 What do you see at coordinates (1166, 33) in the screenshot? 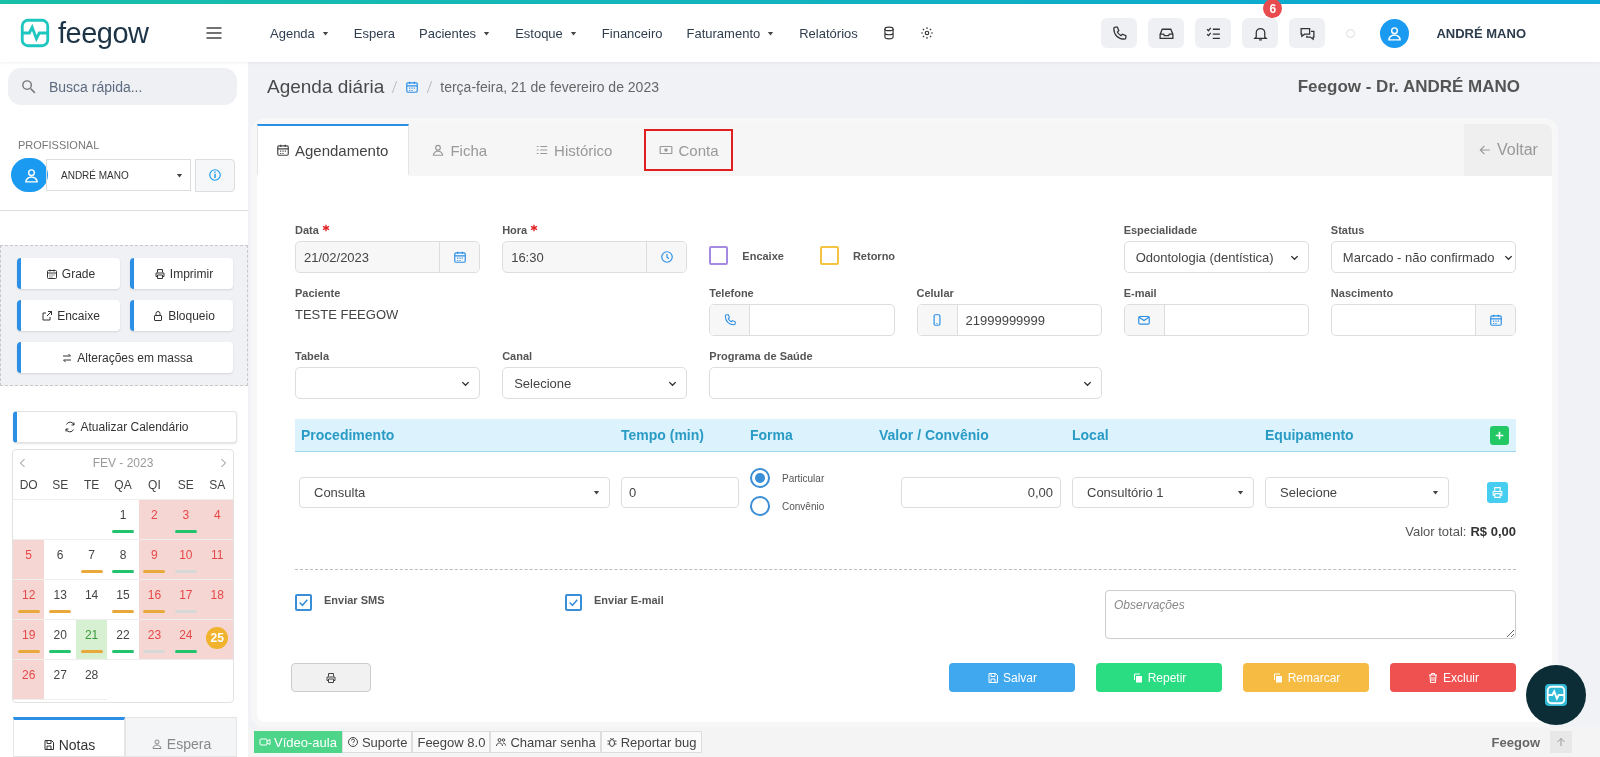
I see `inbox-button` at bounding box center [1166, 33].